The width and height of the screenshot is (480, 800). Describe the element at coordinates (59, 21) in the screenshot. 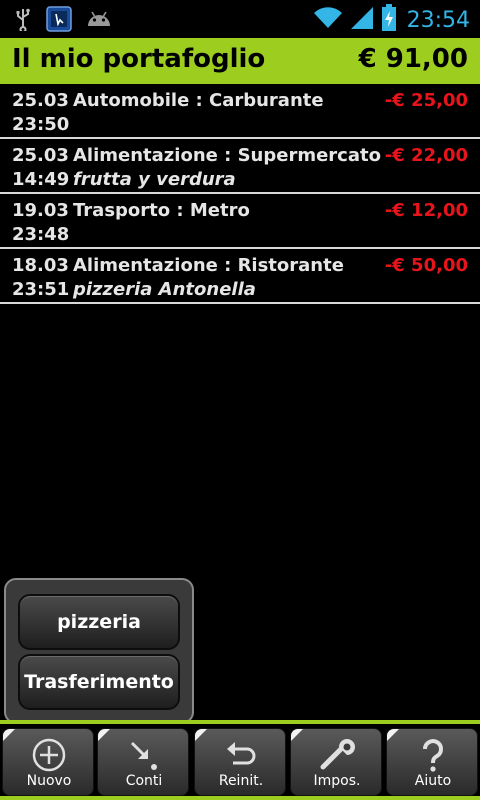

I see `notification-app-icon` at that location.